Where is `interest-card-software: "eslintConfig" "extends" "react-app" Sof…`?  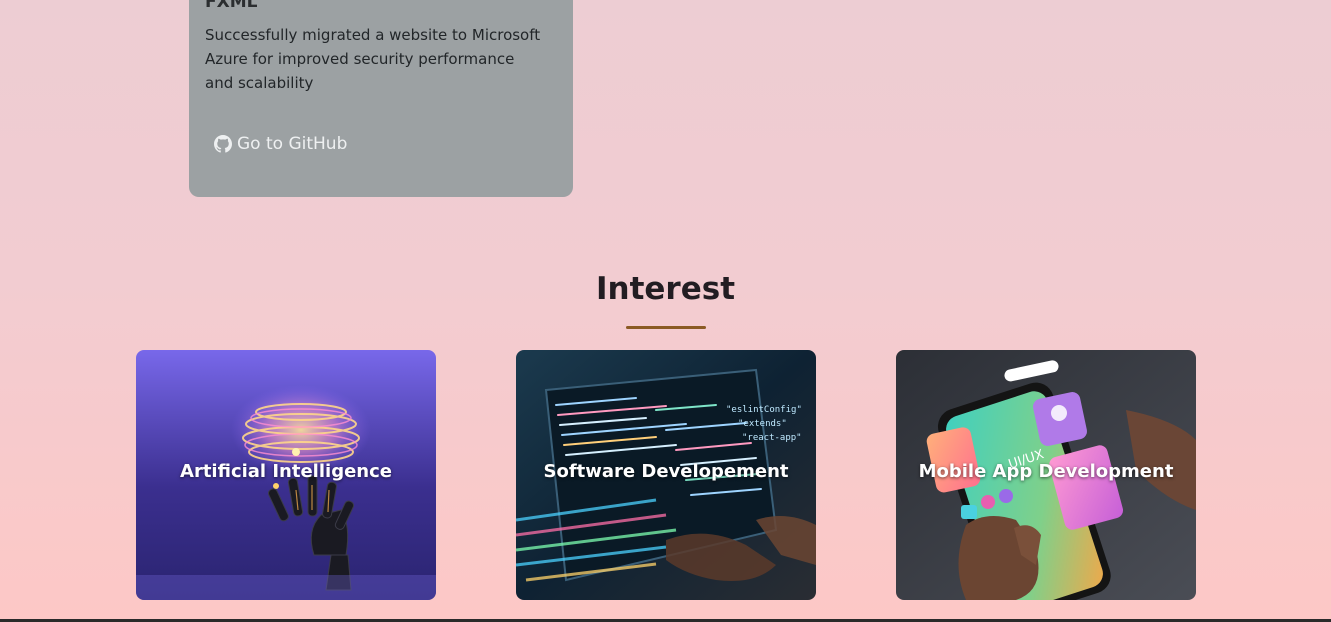
interest-card-software: "eslintConfig" "extends" "react-app" Sof… is located at coordinates (666, 475).